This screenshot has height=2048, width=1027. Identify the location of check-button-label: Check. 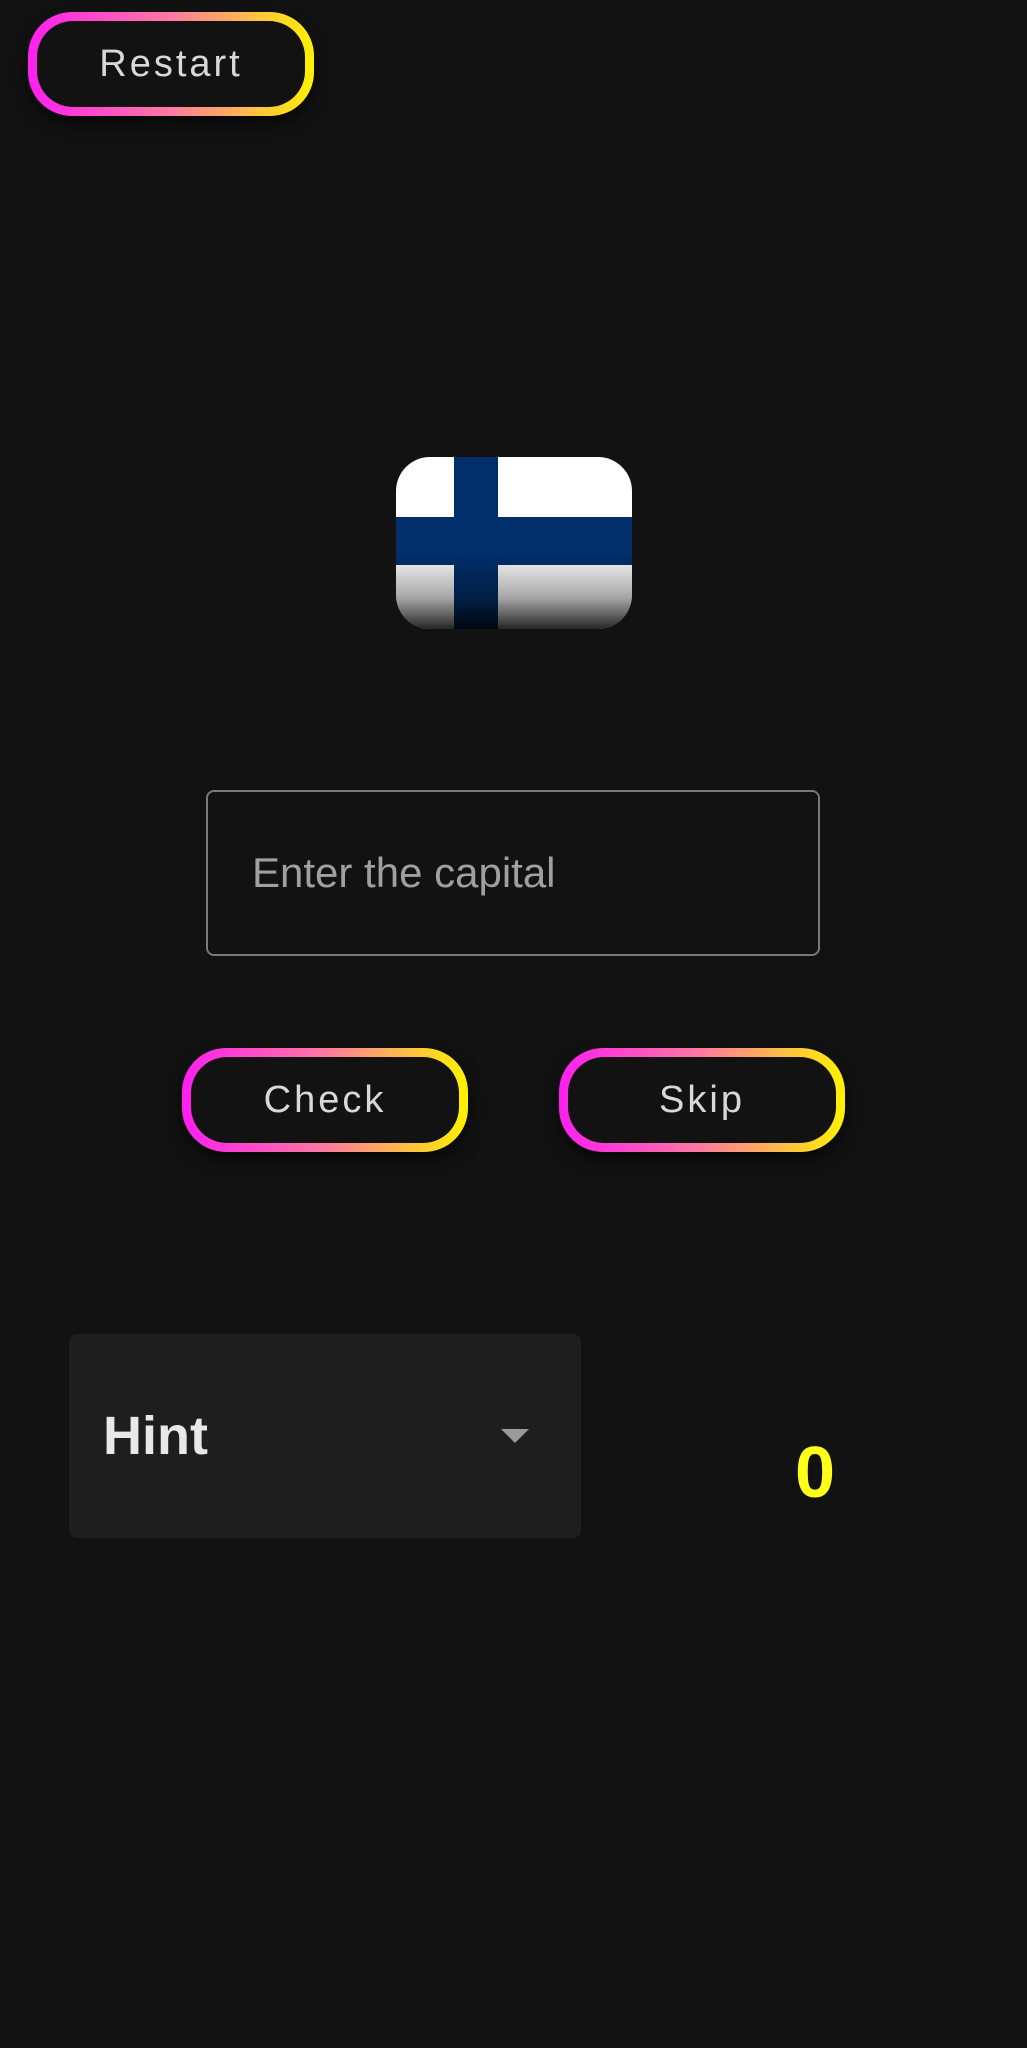
(325, 1100).